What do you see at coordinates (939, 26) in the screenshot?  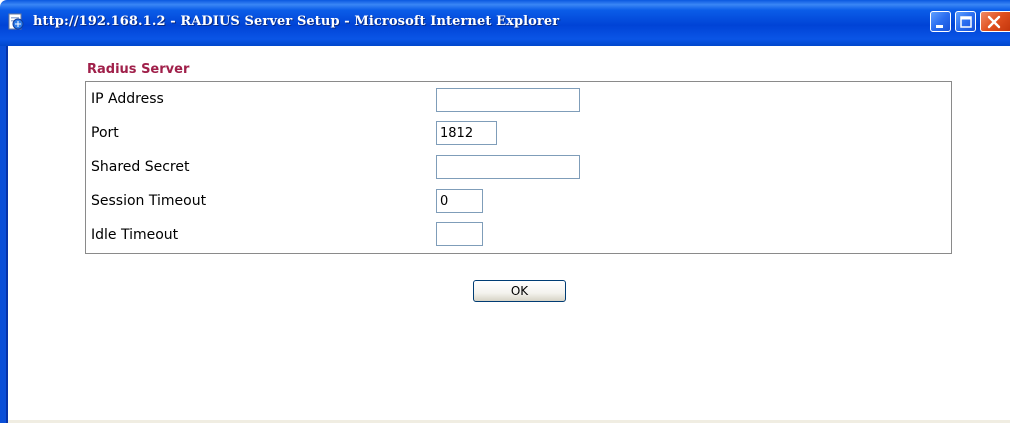 I see `minimize-icon` at bounding box center [939, 26].